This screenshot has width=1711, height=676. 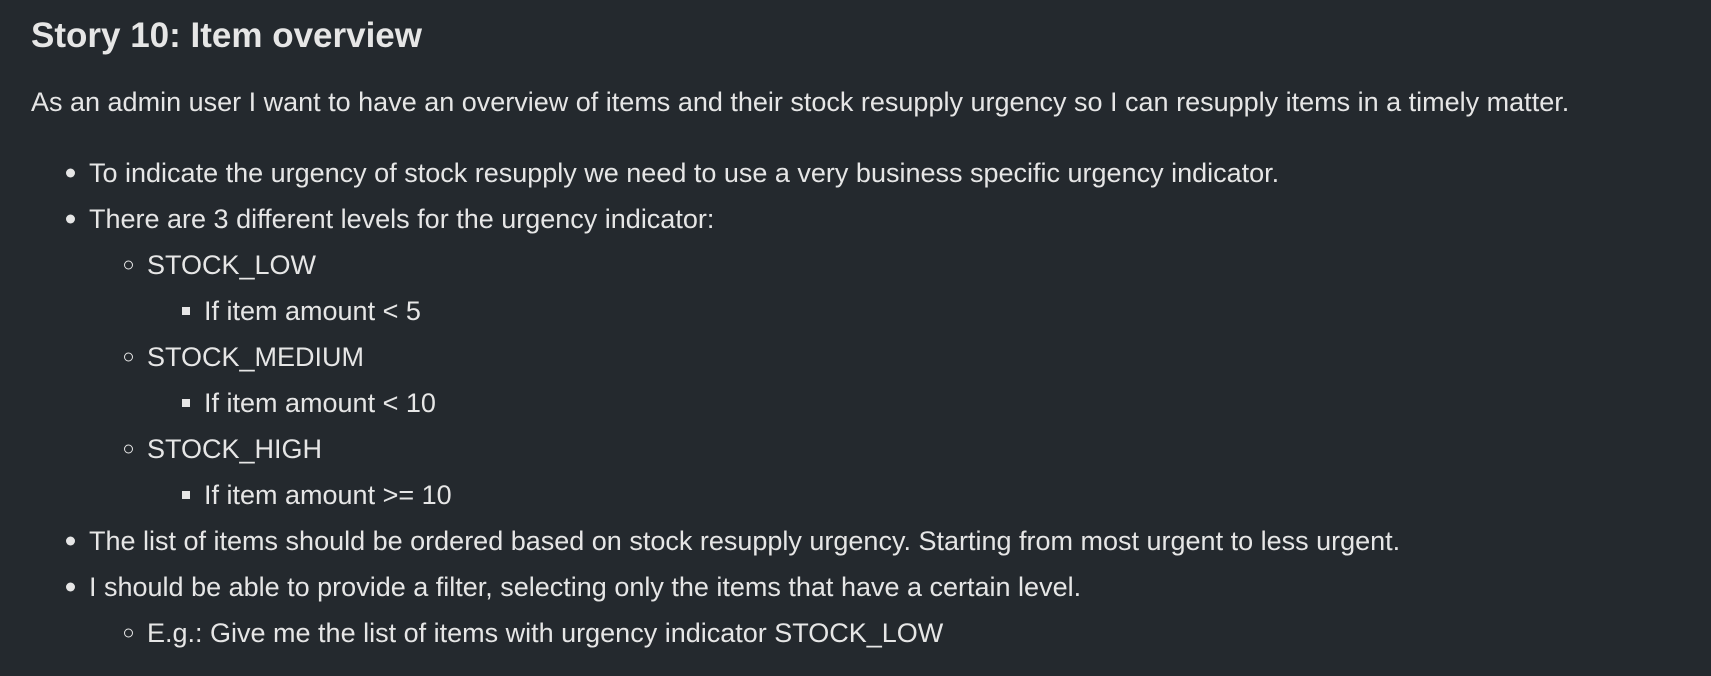 What do you see at coordinates (312, 311) in the screenshot?
I see `level-rule: If item amount < 5` at bounding box center [312, 311].